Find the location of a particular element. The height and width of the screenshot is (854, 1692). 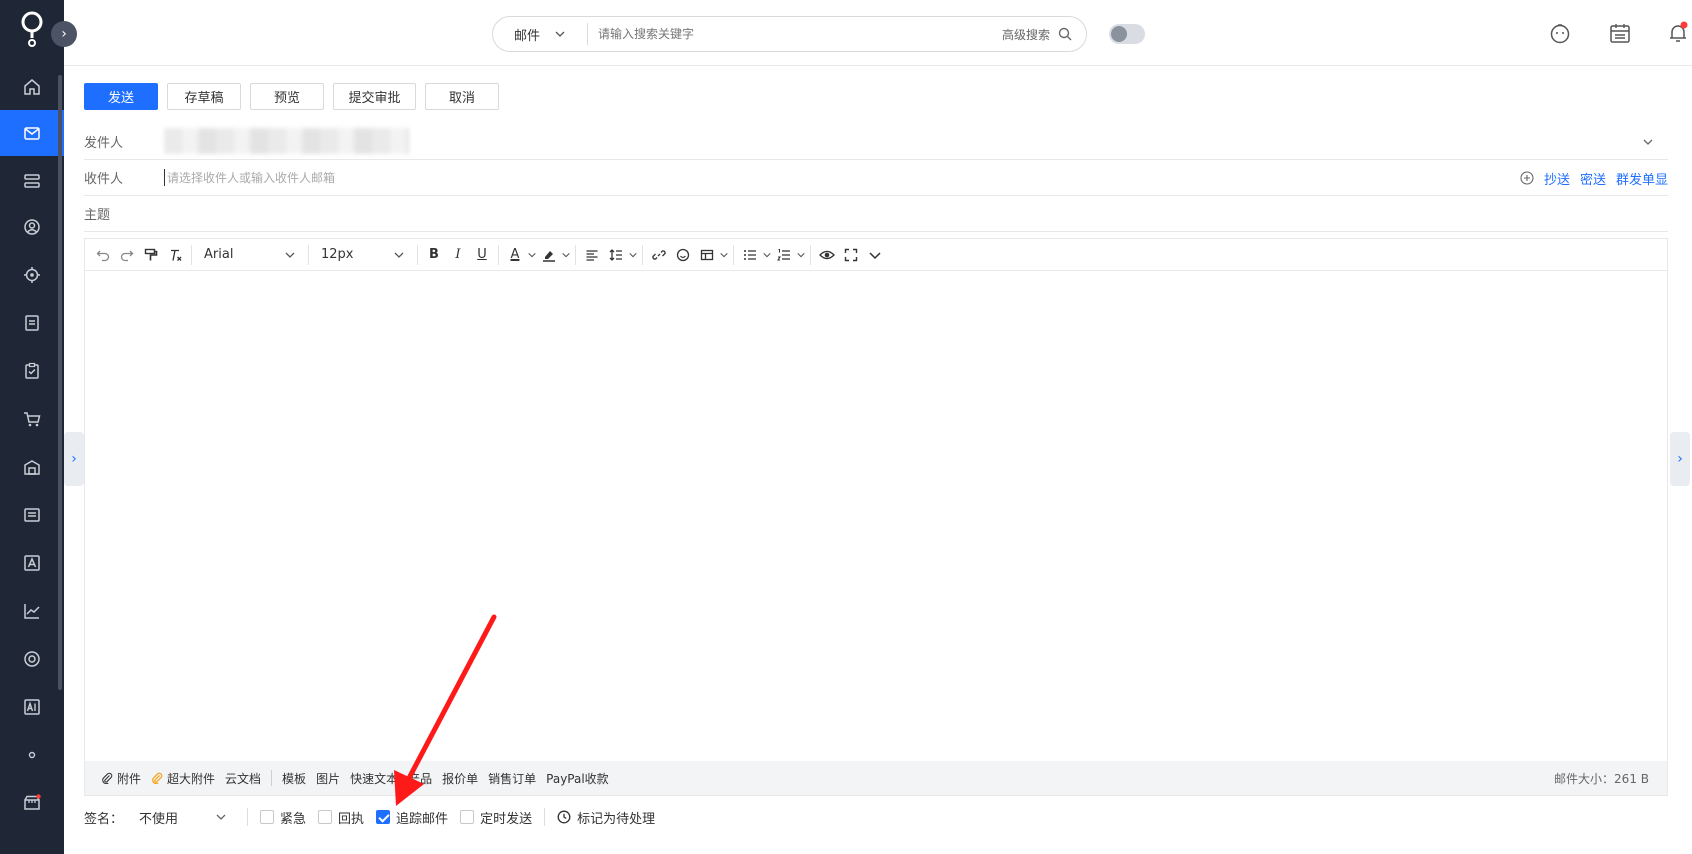

sidebar: › is located at coordinates (38, 427).